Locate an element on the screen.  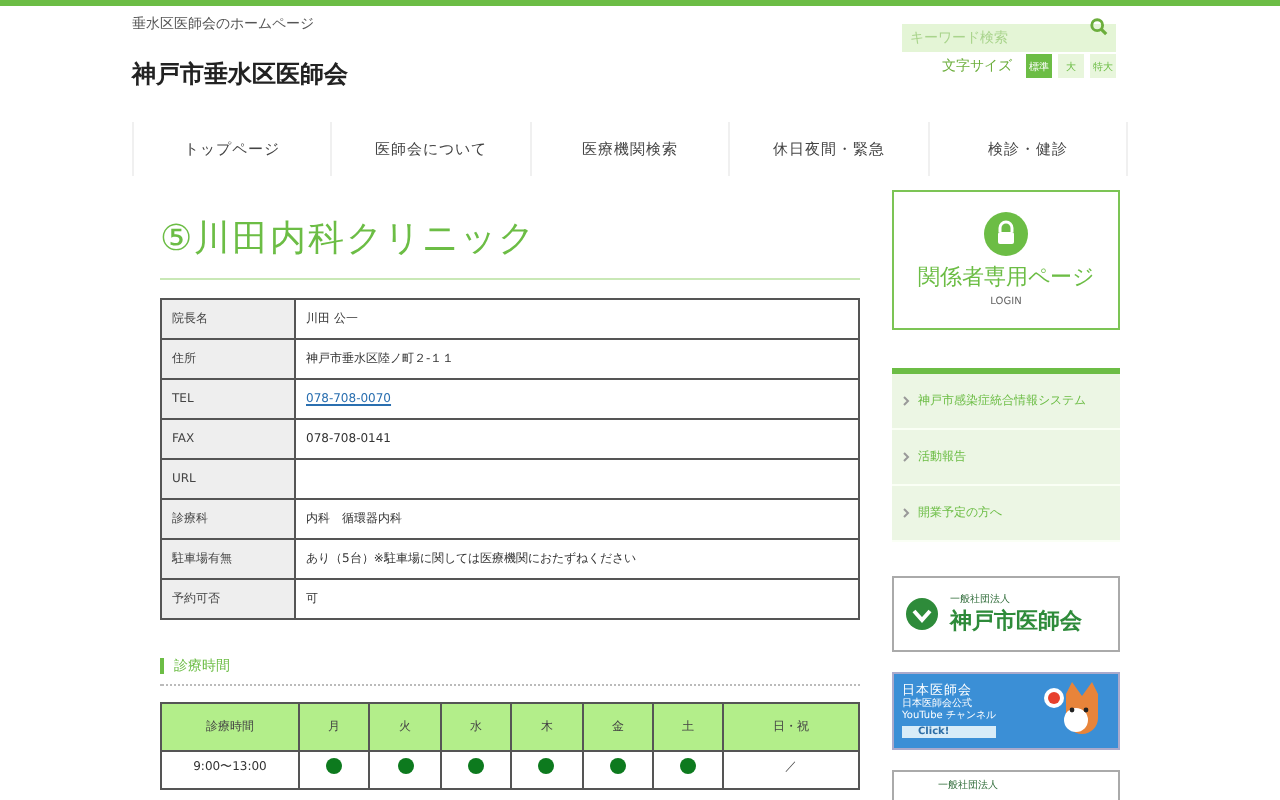
lock-icon is located at coordinates (1006, 234).